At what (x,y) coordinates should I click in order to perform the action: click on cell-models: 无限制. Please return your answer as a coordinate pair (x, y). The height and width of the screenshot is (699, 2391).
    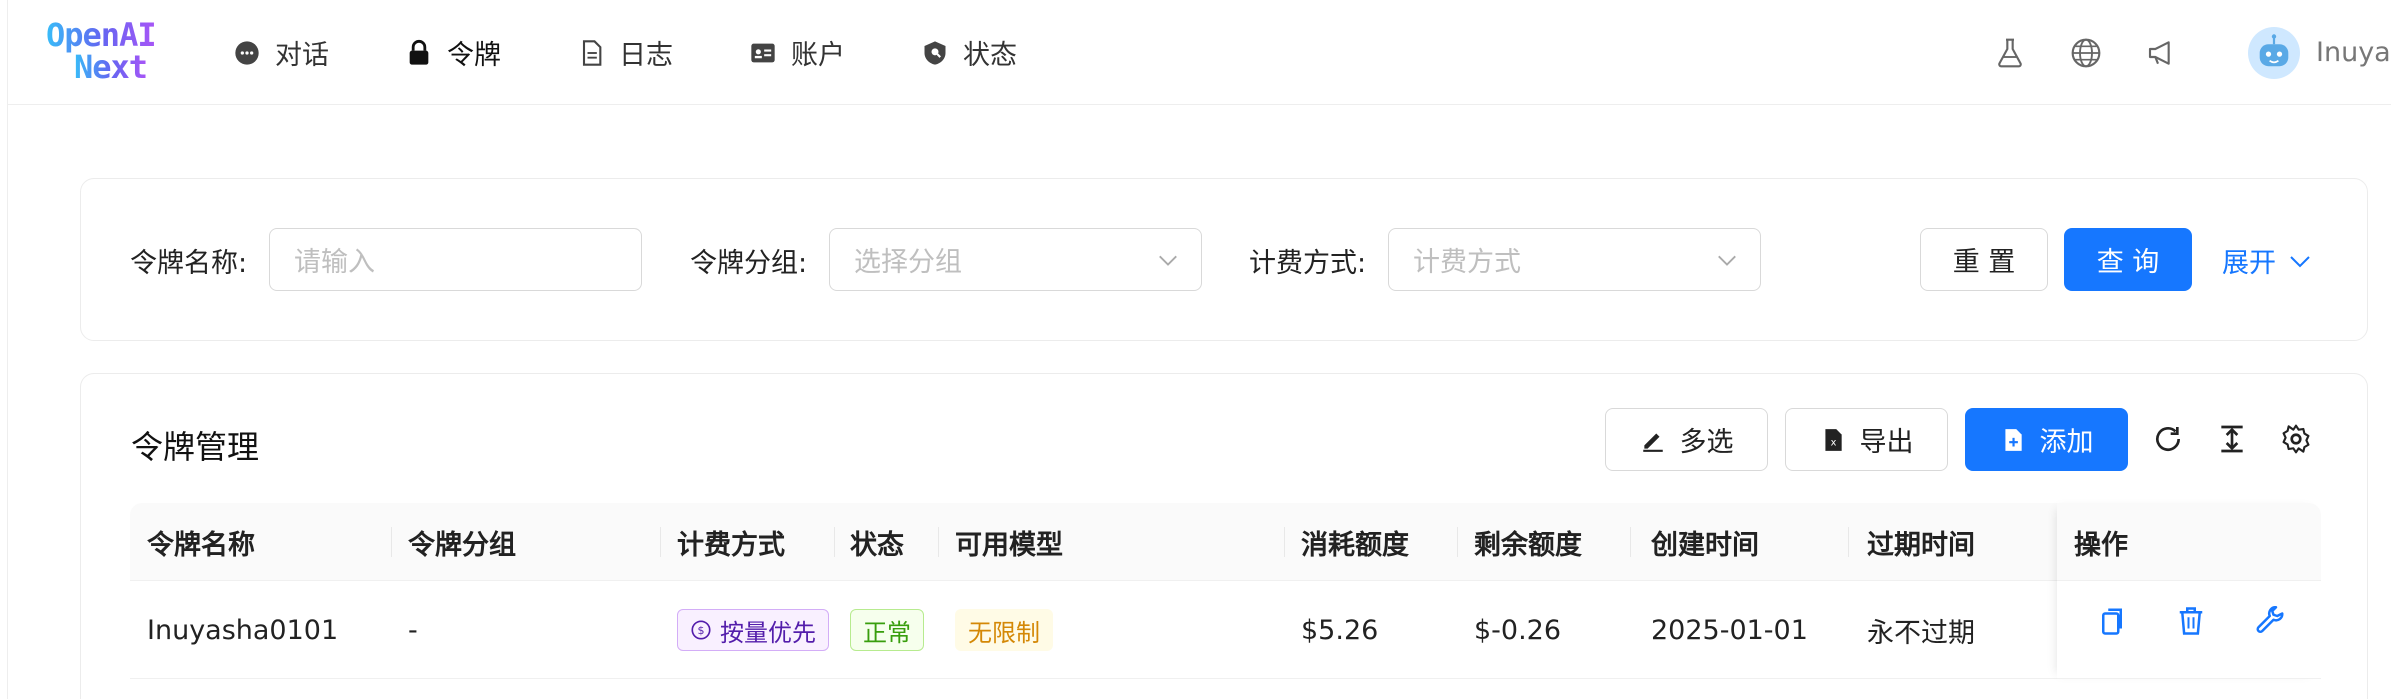
    Looking at the image, I should click on (1004, 630).